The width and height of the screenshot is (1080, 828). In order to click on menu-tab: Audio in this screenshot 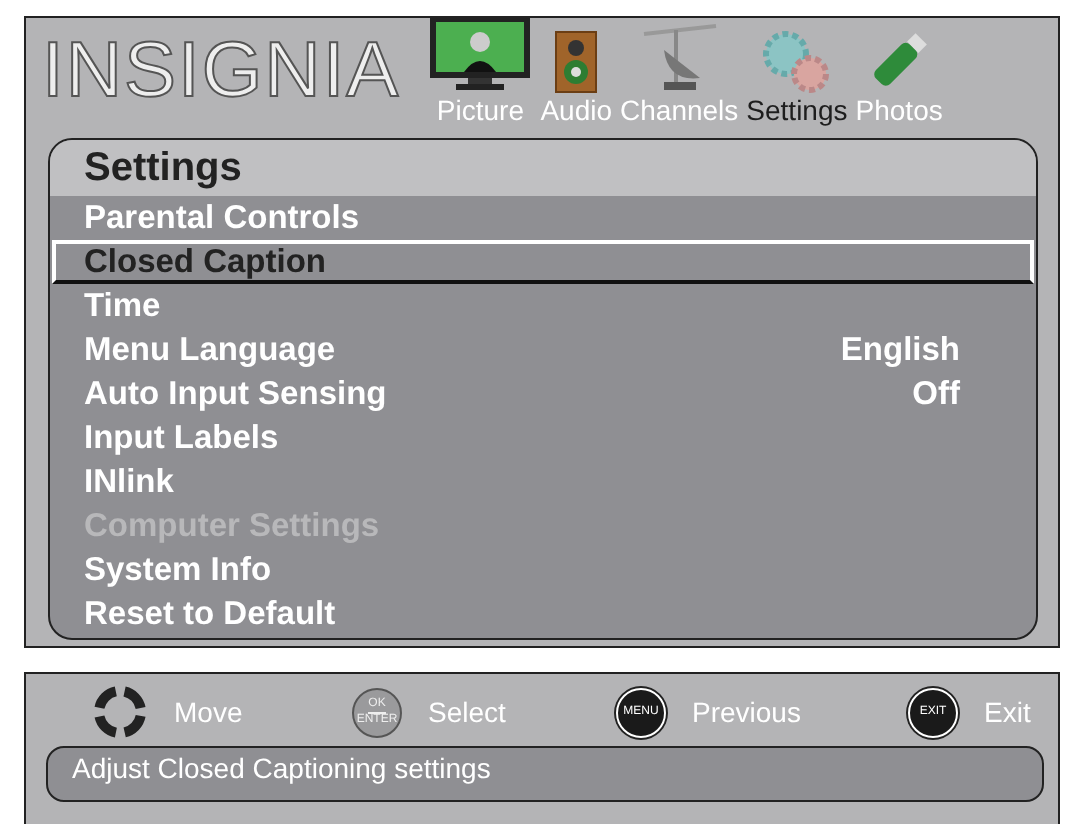, I will do `click(576, 70)`.